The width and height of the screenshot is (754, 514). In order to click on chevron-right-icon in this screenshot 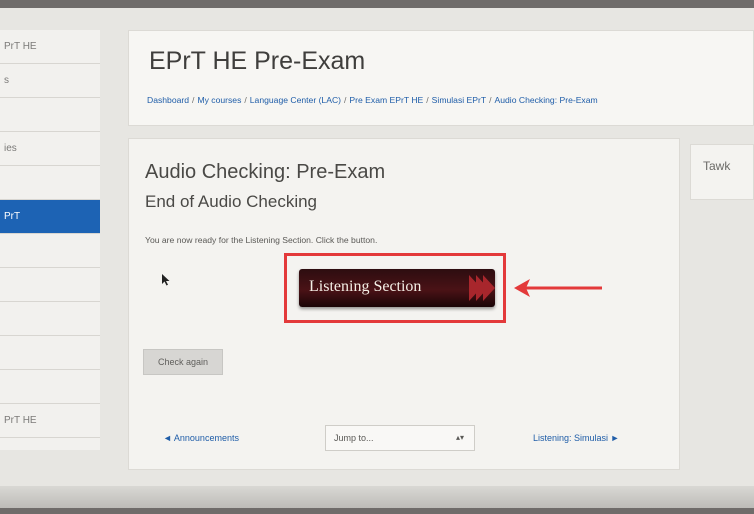, I will do `click(489, 288)`.